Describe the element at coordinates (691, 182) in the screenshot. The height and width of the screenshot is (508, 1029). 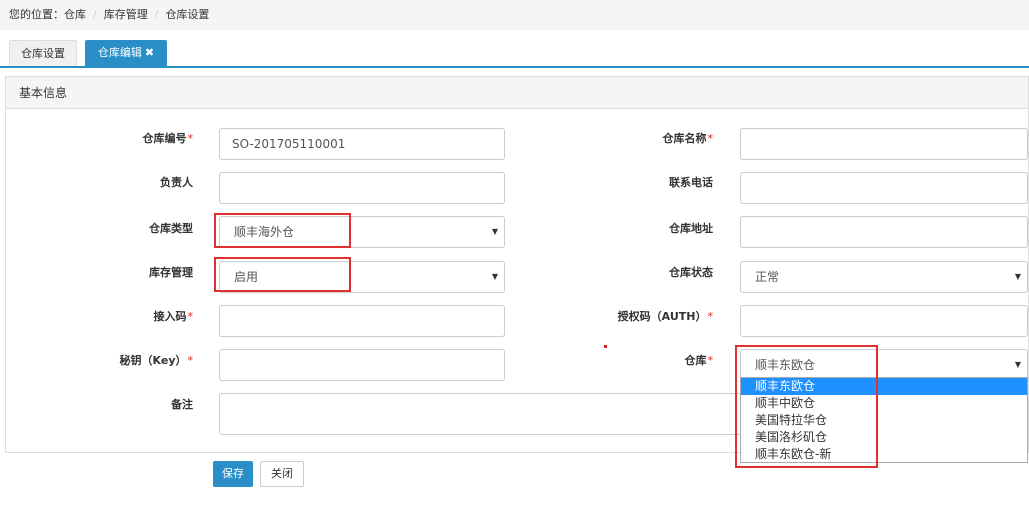
I see `phone-label: 联系电话` at that location.